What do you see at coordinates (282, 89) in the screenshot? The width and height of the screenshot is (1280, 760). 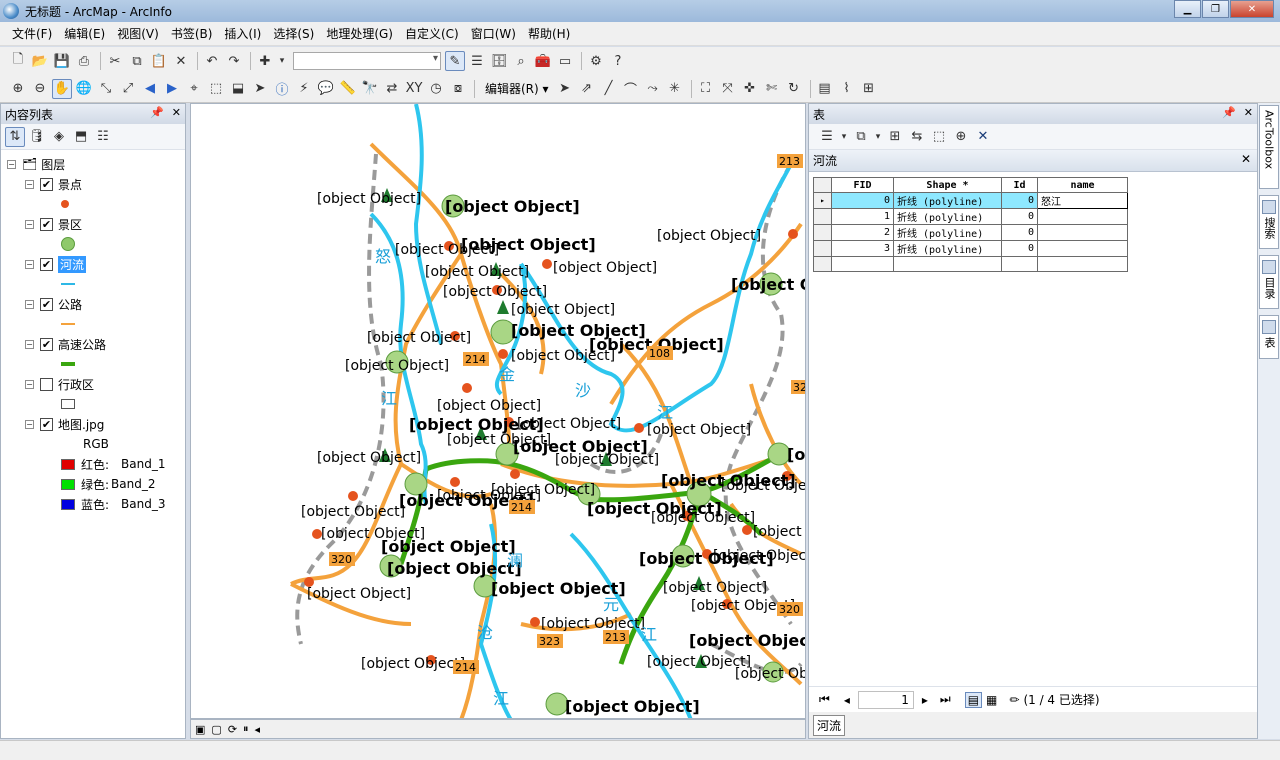 I see `identify-icon: ⓘ` at bounding box center [282, 89].